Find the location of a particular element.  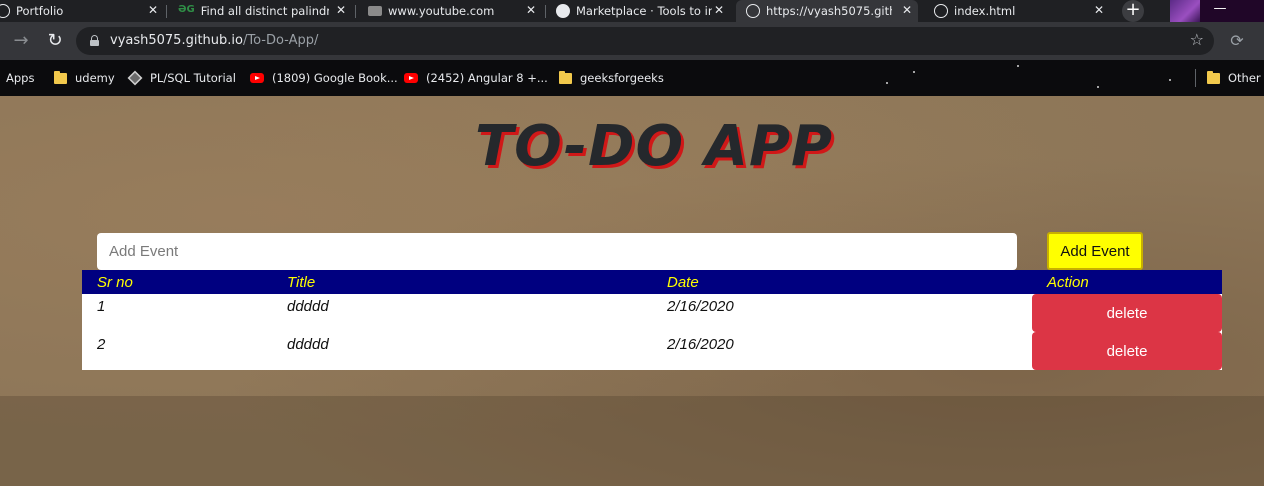

bookmark-label: PL/SQL Tutorial is located at coordinates (193, 78).